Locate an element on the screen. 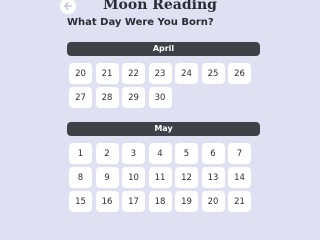 Image resolution: width=320 pixels, height=240 pixels. day-button: 2 is located at coordinates (107, 153).